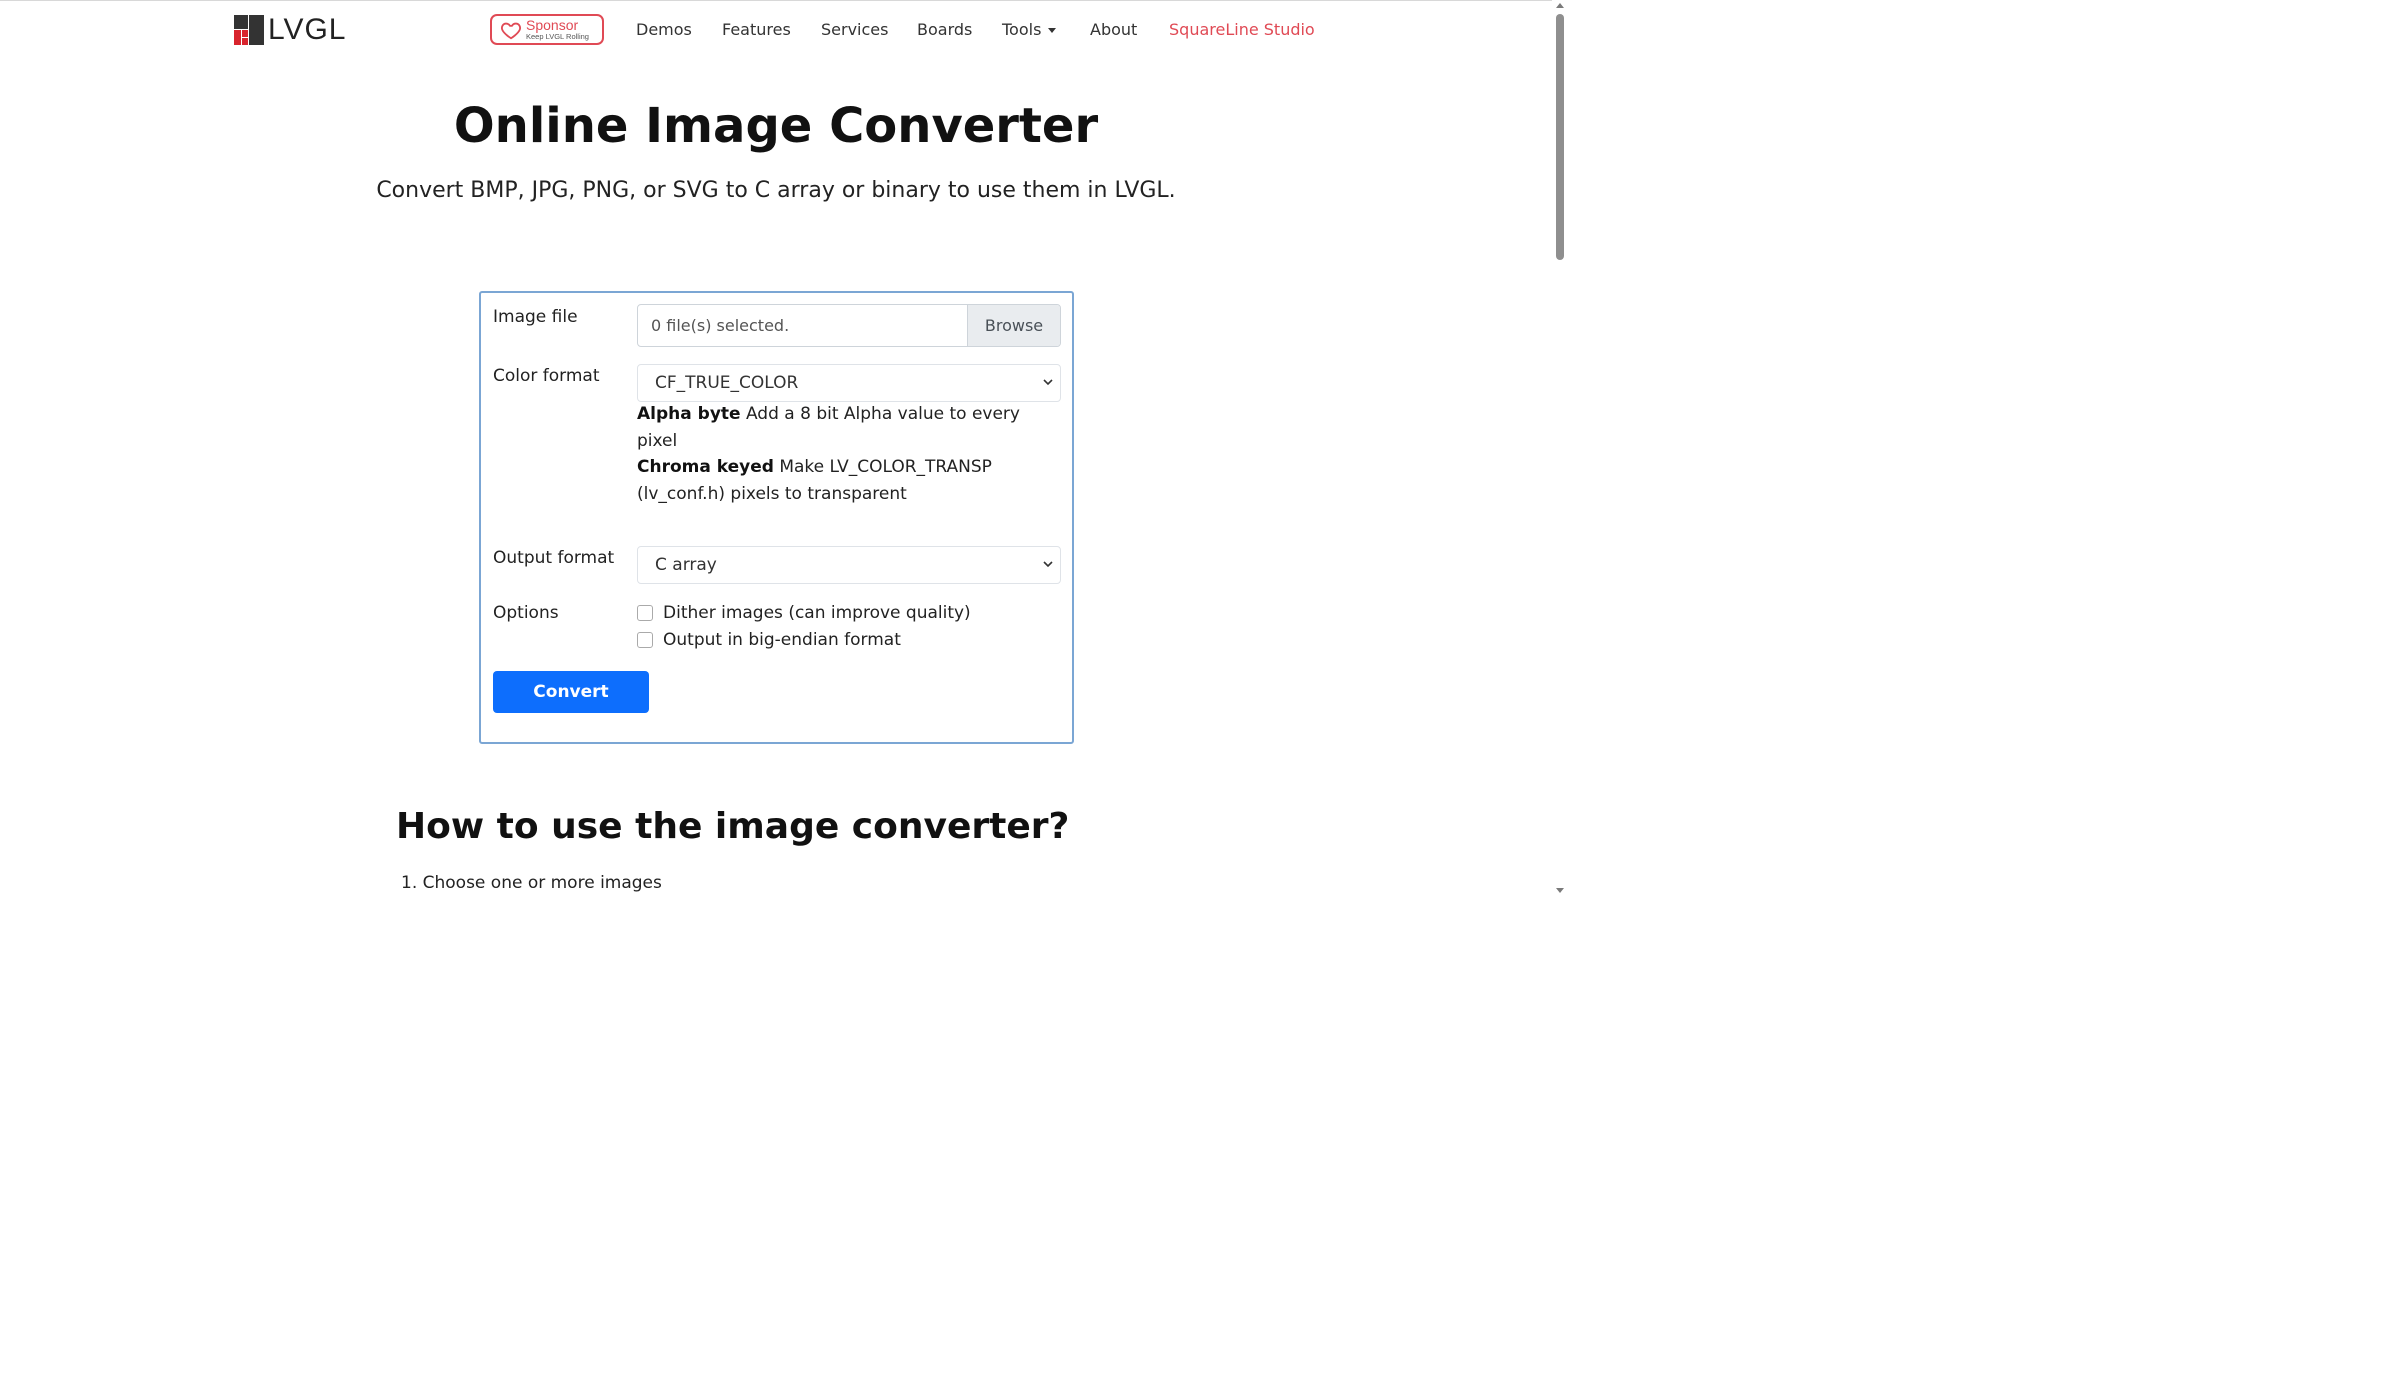  I want to click on color-format-select: CF_TRUE_COLOR, so click(849, 383).